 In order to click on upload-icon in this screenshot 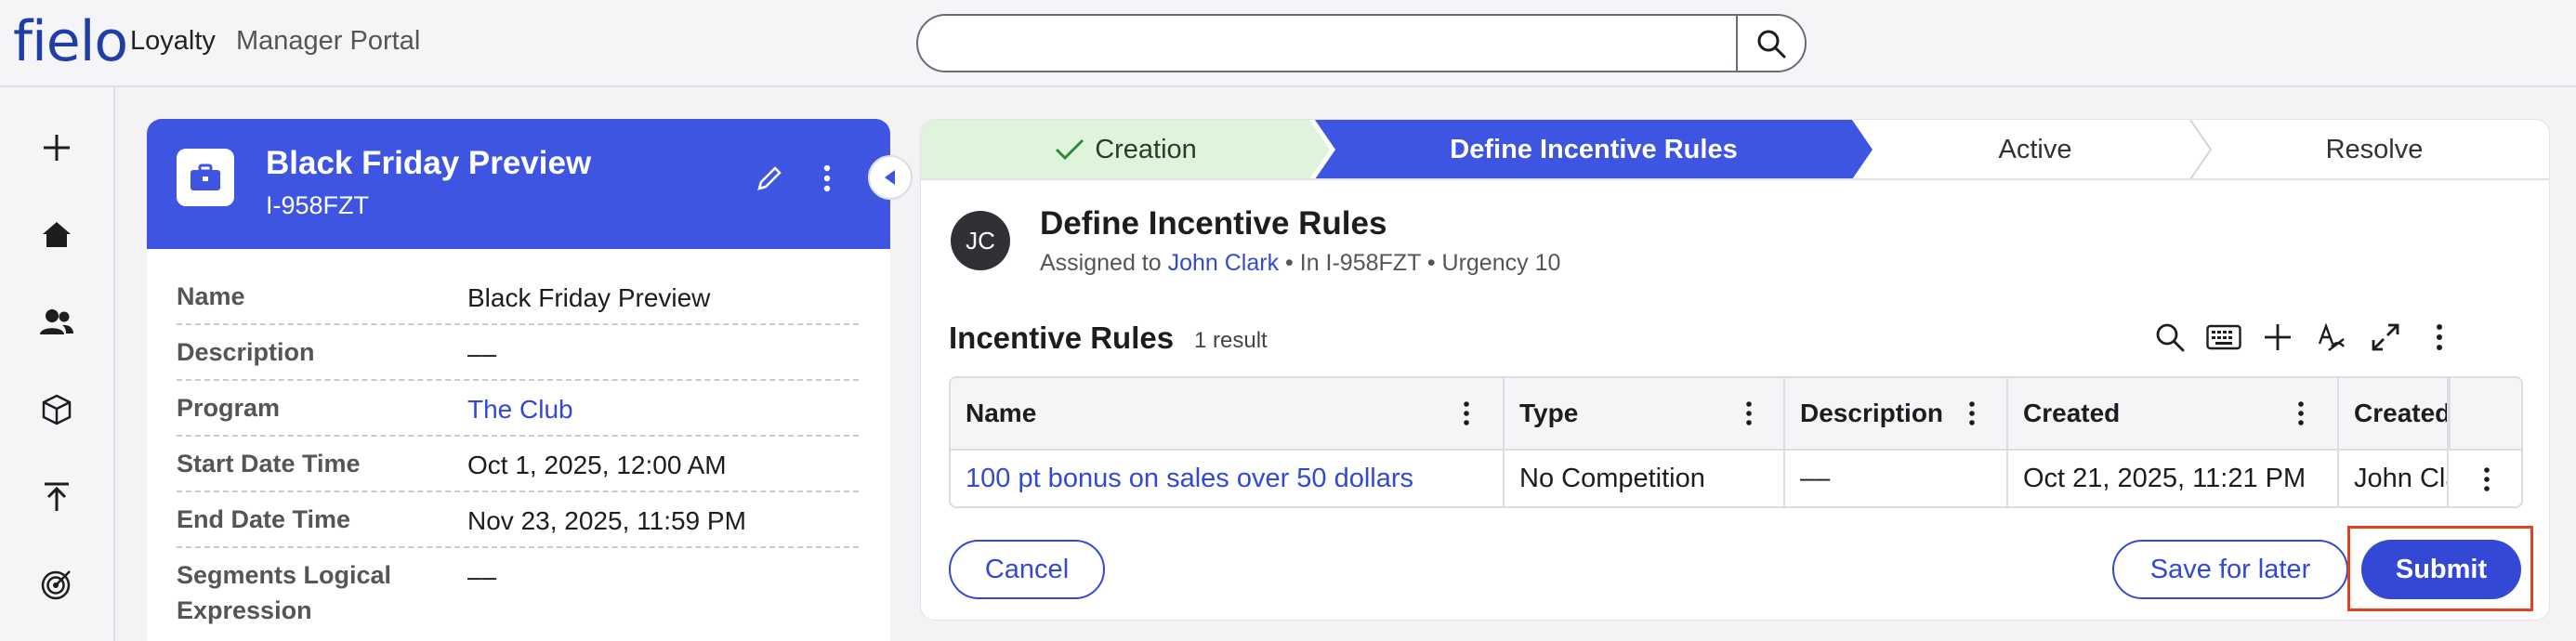, I will do `click(57, 497)`.